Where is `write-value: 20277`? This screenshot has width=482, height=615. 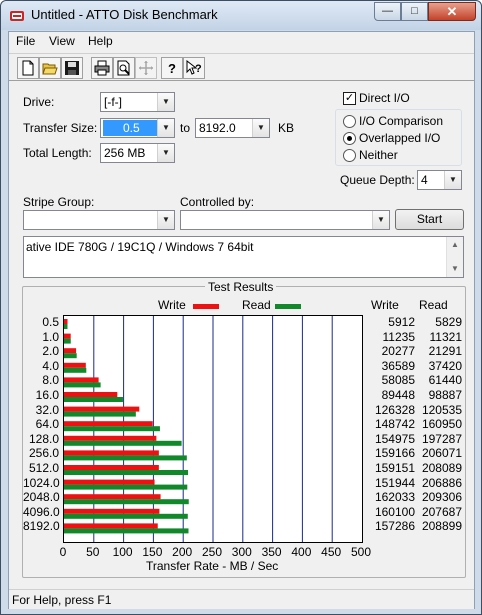 write-value: 20277 is located at coordinates (398, 351).